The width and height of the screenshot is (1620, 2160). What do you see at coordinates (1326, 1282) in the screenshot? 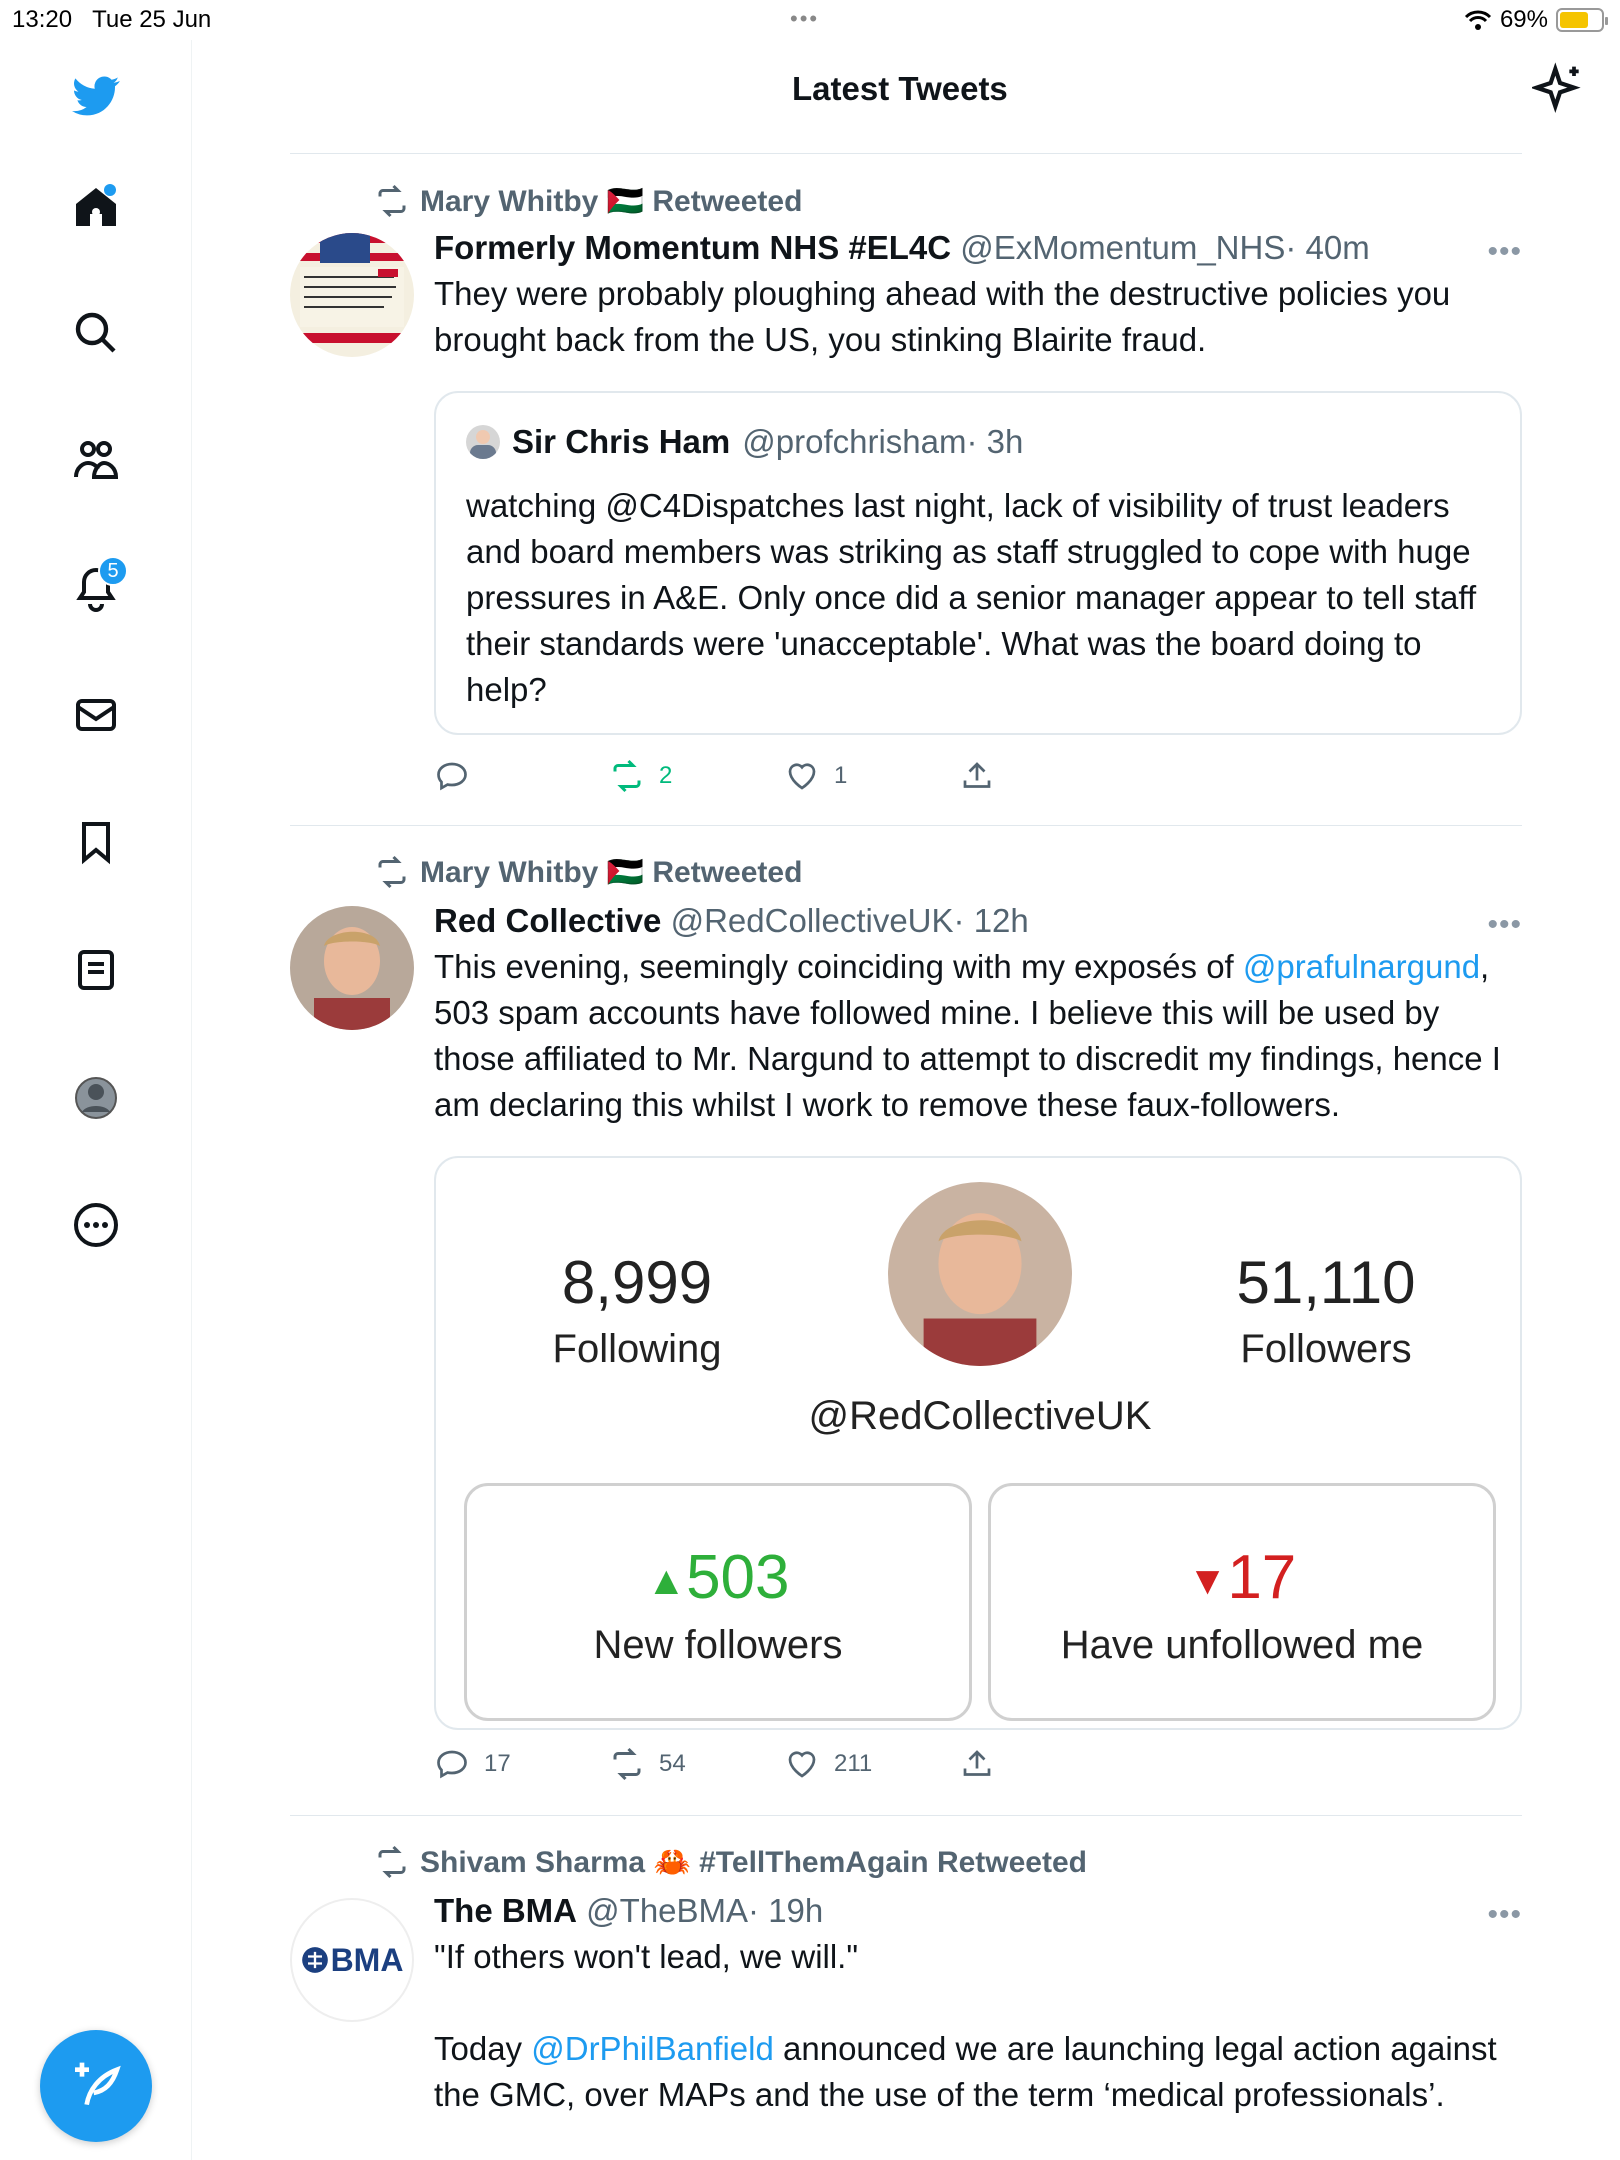
I see `followers-count: 51,110` at bounding box center [1326, 1282].